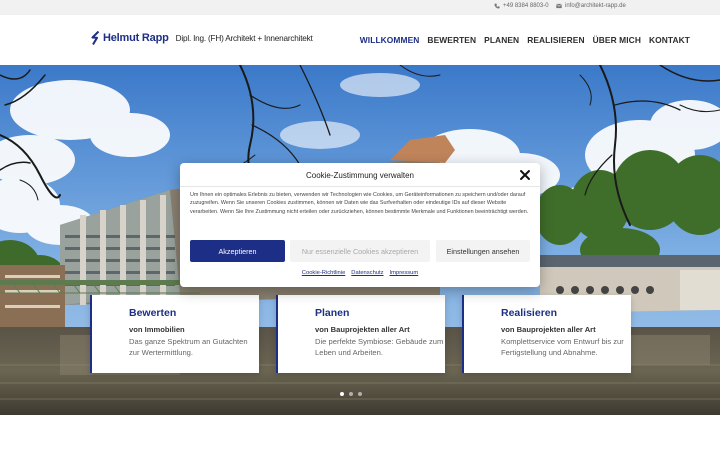 This screenshot has width=720, height=450. I want to click on cookie-dialog-title: Cookie-Zustimmung verwalten, so click(360, 175).